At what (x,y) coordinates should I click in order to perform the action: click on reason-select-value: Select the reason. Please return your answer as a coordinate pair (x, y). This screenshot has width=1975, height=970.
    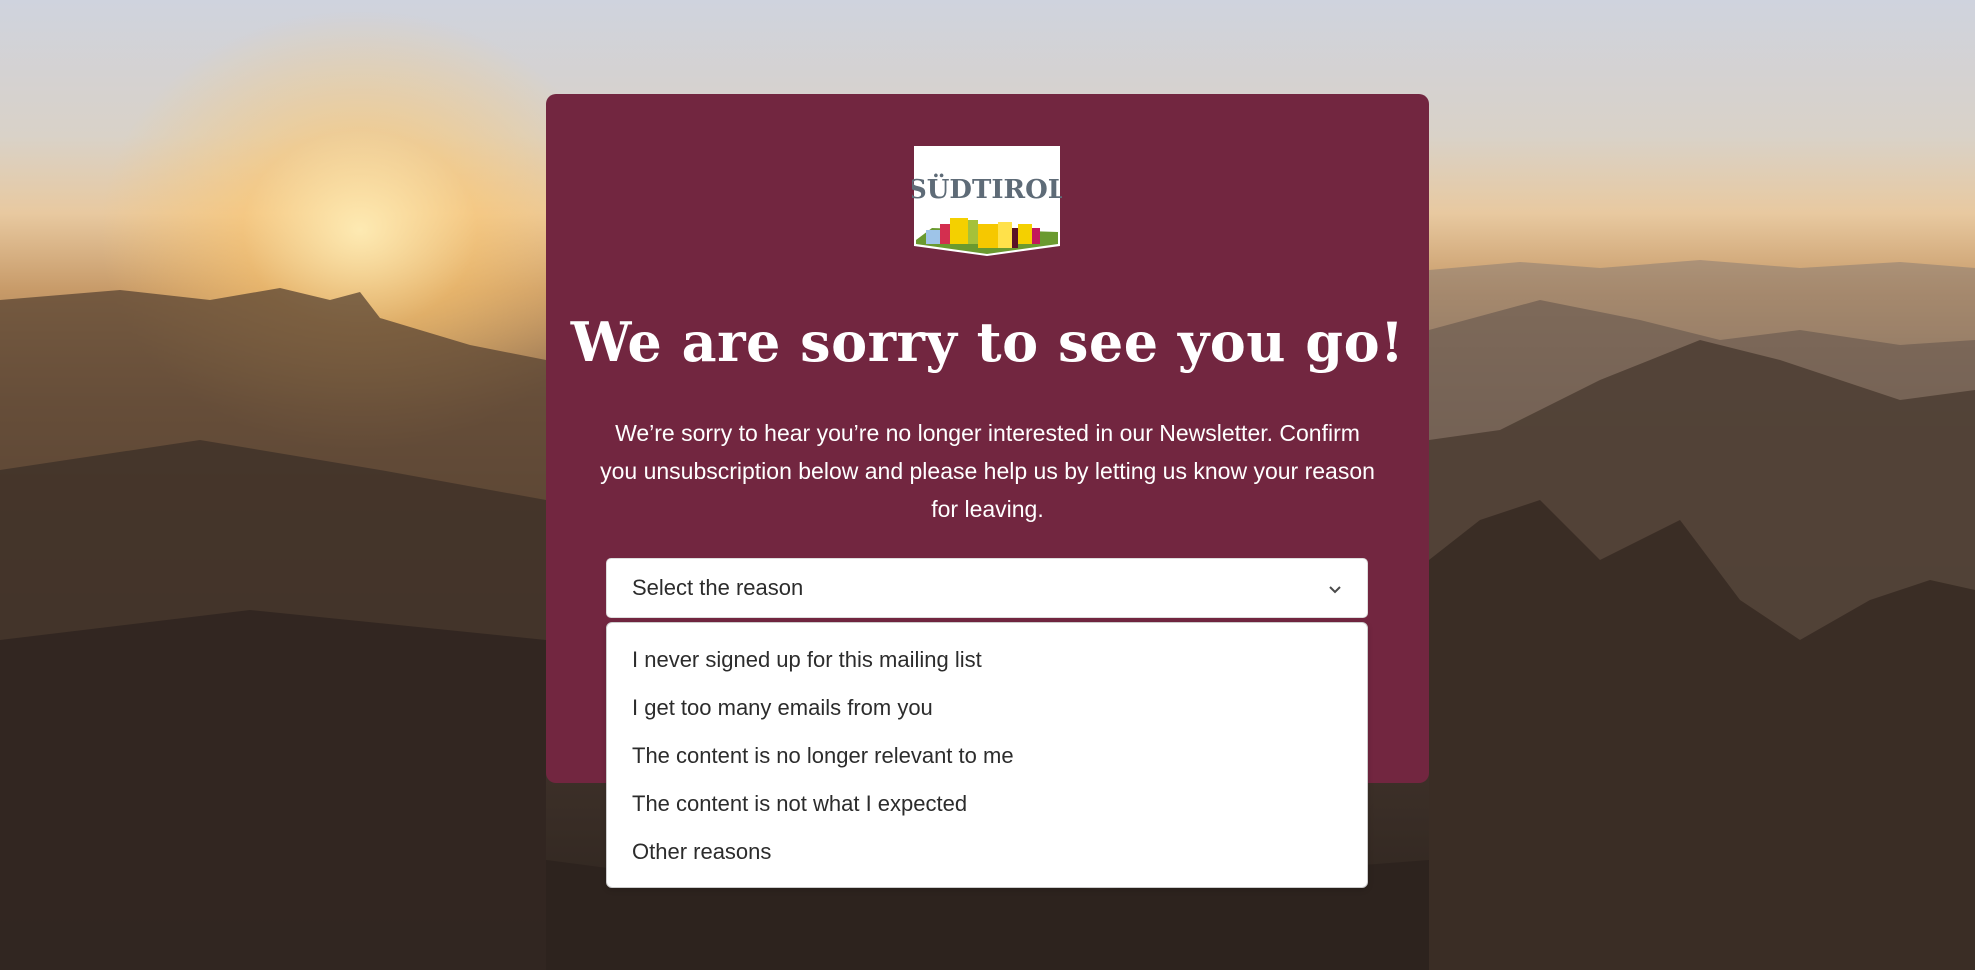
    Looking at the image, I should click on (718, 587).